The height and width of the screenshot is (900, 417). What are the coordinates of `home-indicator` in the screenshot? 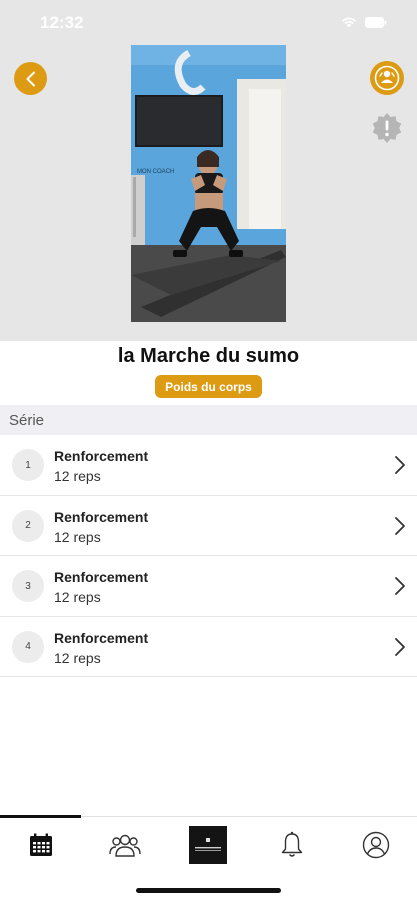 It's located at (208, 890).